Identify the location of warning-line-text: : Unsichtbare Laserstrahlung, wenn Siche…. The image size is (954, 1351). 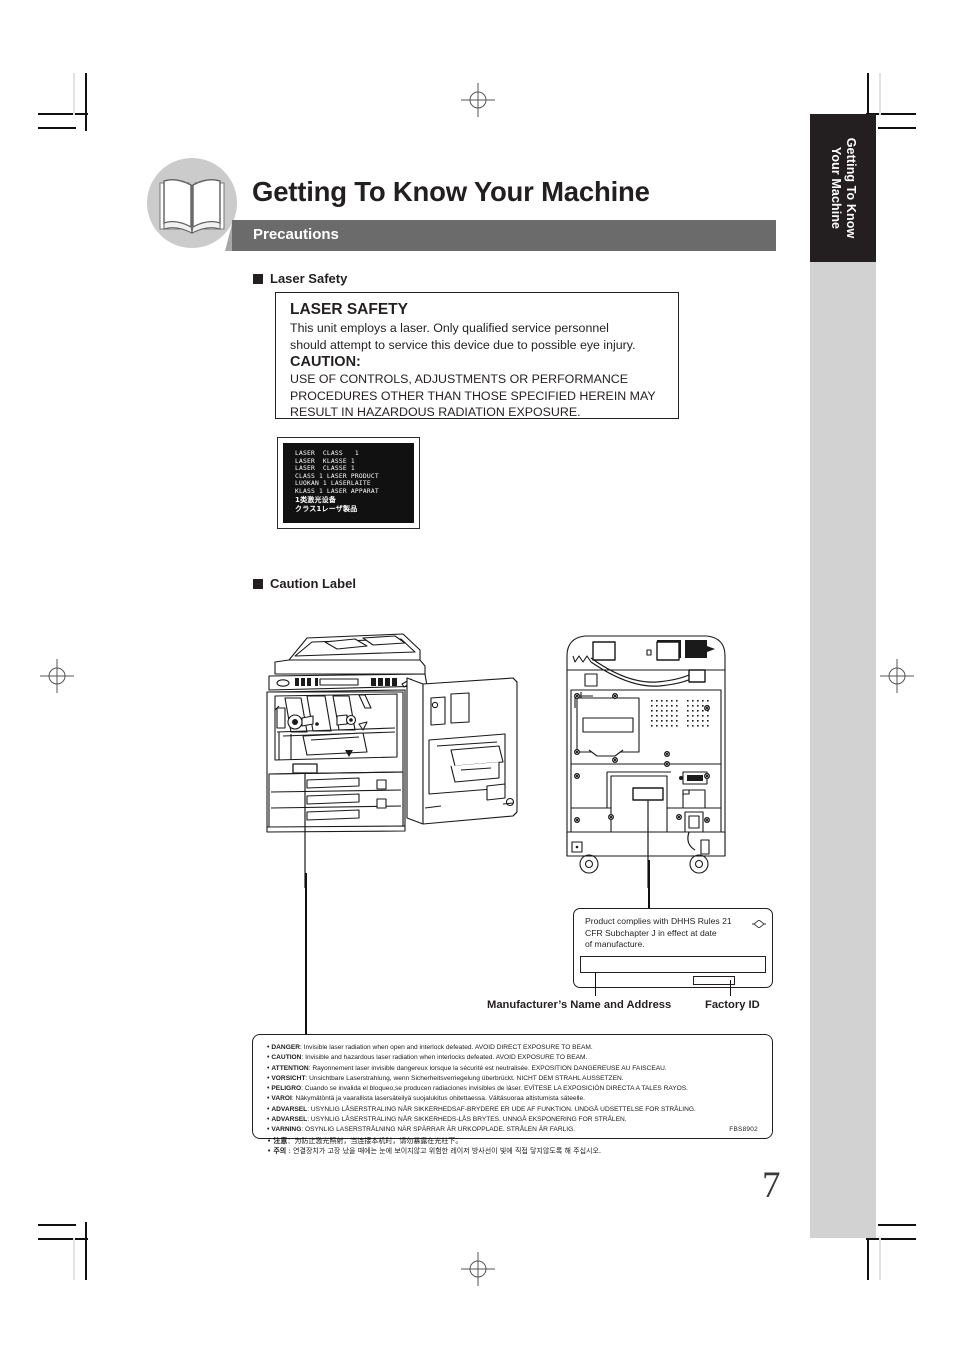
(464, 1078).